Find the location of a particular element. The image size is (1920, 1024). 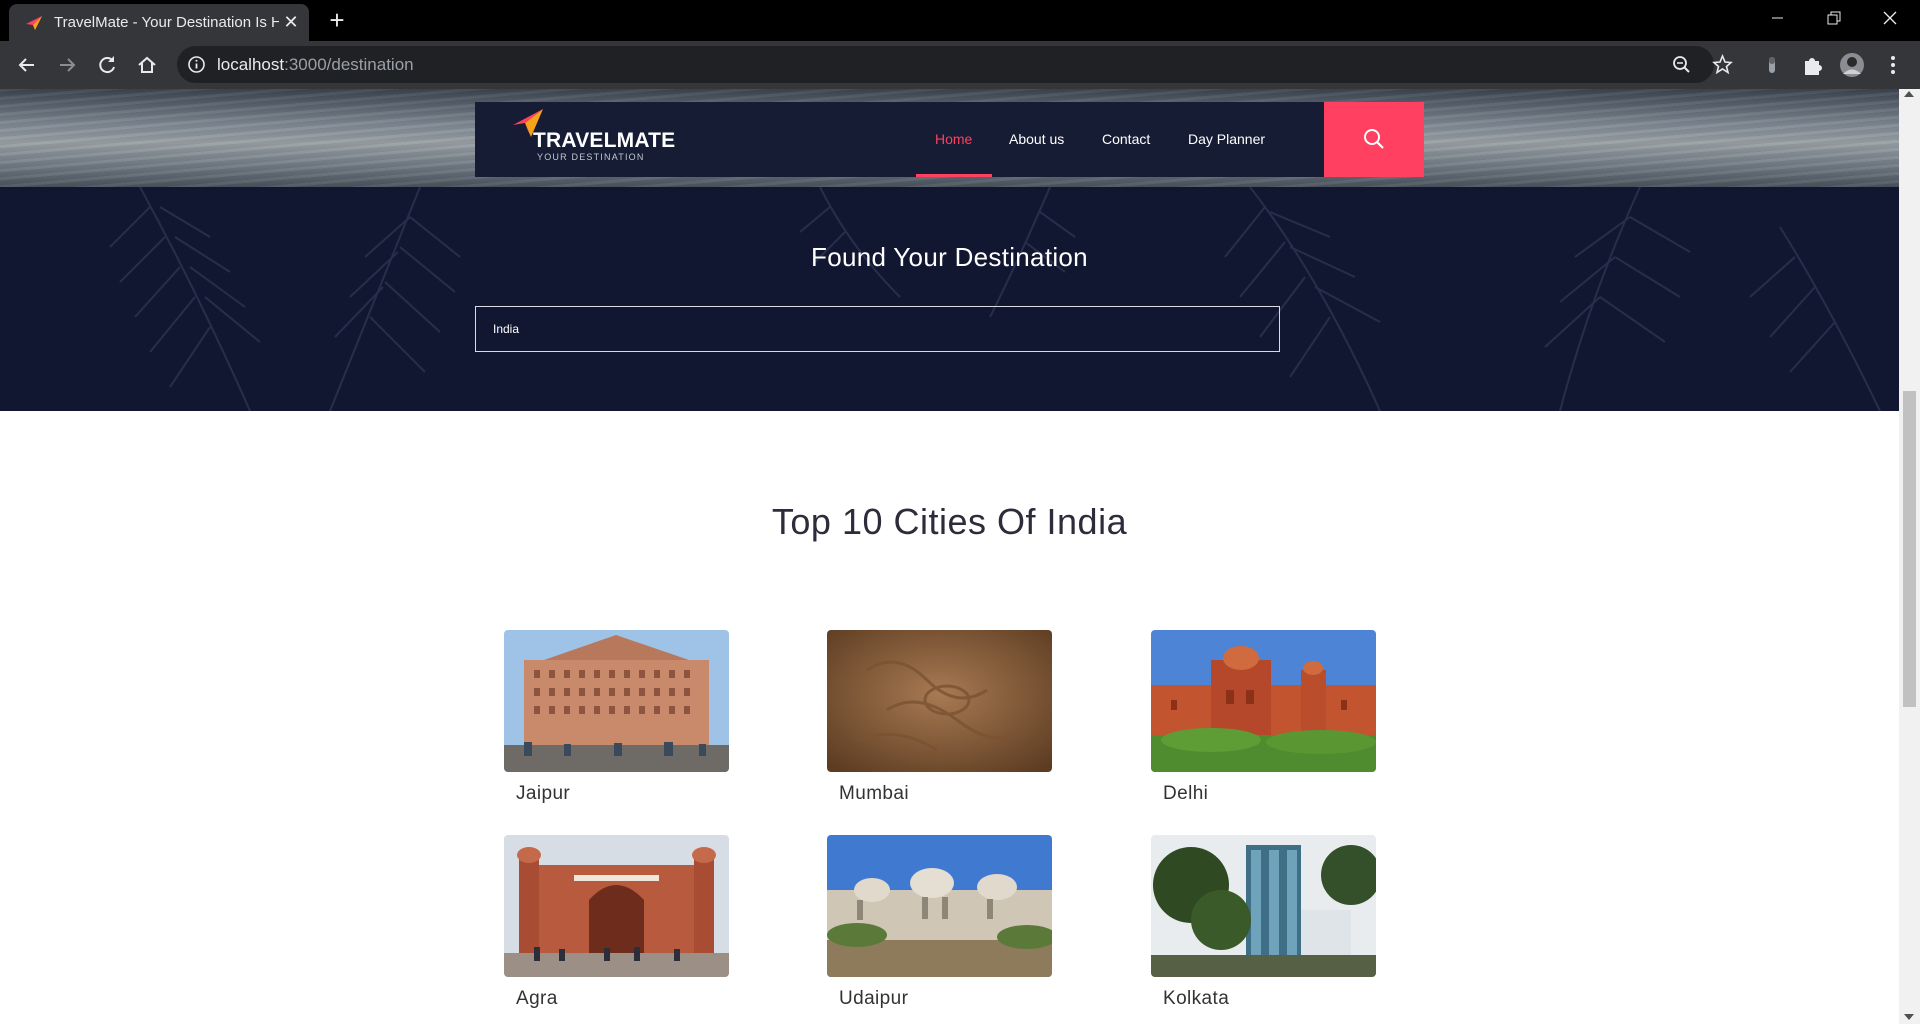

tab-title: TravelMate - Your Destination Is Here is located at coordinates (166, 22).